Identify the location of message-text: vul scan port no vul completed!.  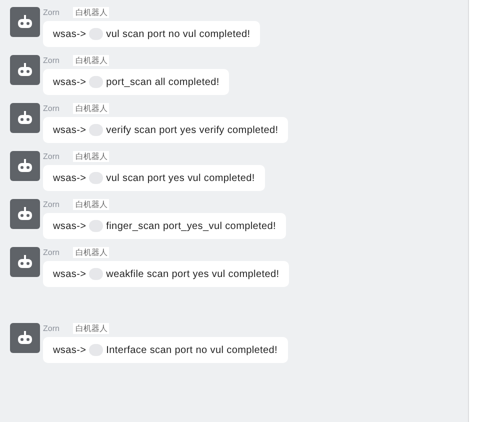
(178, 34).